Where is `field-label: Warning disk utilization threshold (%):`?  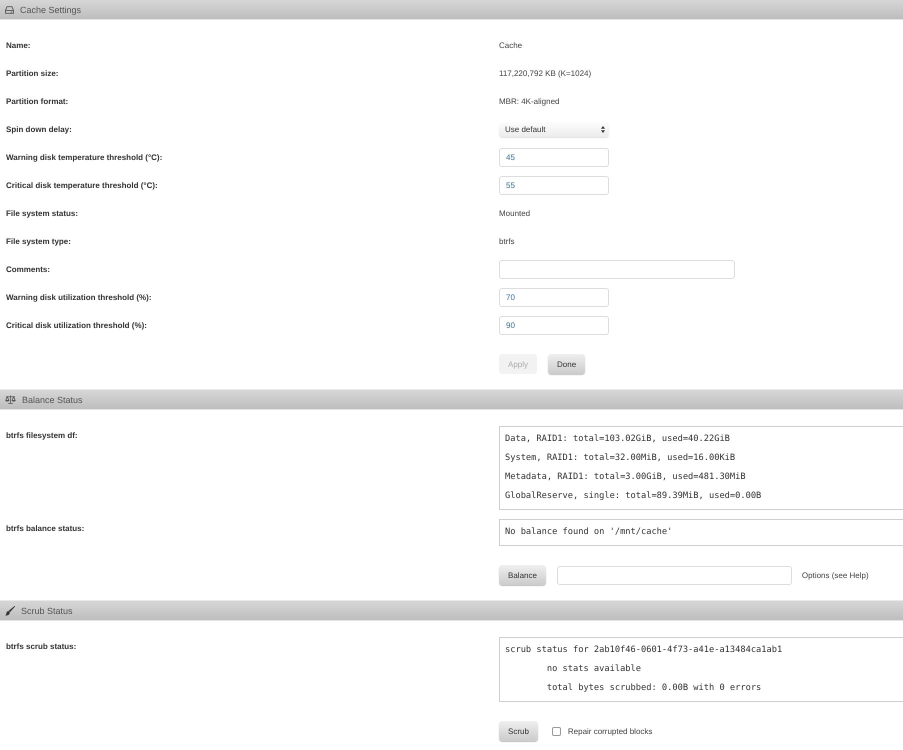
field-label: Warning disk utilization threshold (%): is located at coordinates (79, 297).